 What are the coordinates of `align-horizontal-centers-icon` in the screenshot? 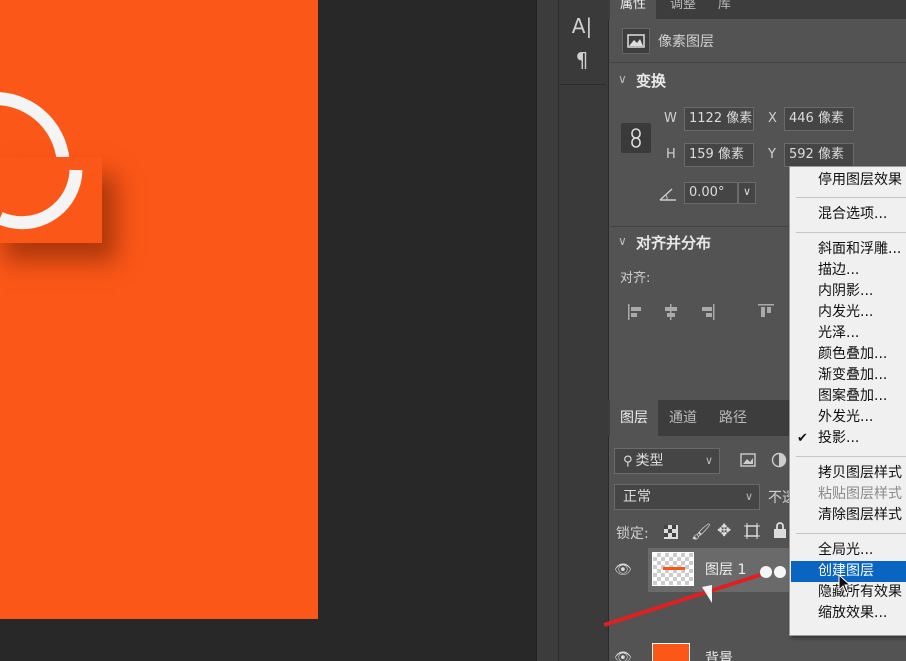 It's located at (671, 312).